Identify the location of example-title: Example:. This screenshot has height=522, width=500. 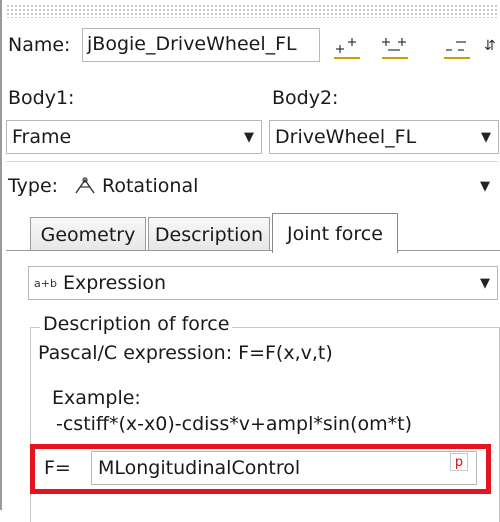
(96, 398).